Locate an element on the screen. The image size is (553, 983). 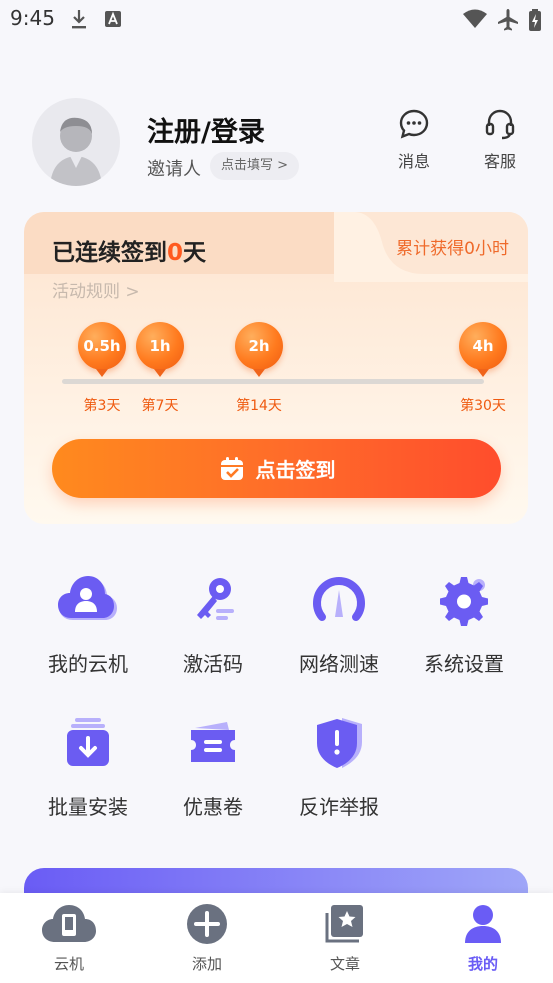
cloud-user-icon is located at coordinates (87, 598).